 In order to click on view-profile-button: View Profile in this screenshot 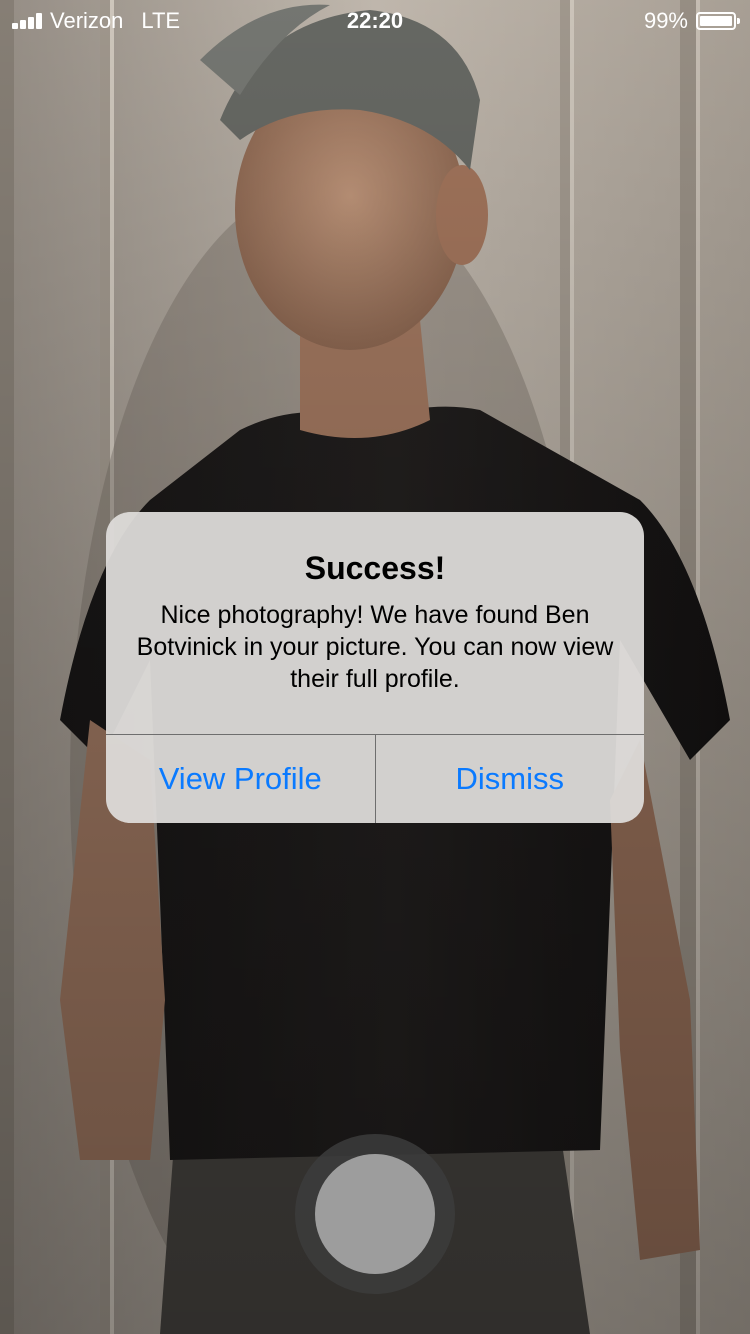, I will do `click(240, 779)`.